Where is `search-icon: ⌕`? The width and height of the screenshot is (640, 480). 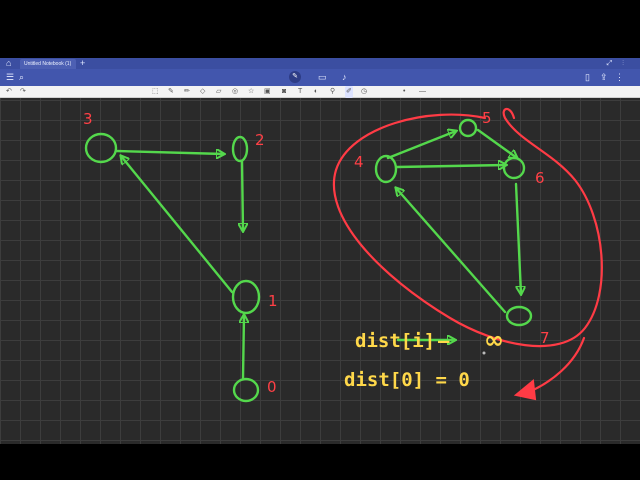
search-icon: ⌕ is located at coordinates (21, 77).